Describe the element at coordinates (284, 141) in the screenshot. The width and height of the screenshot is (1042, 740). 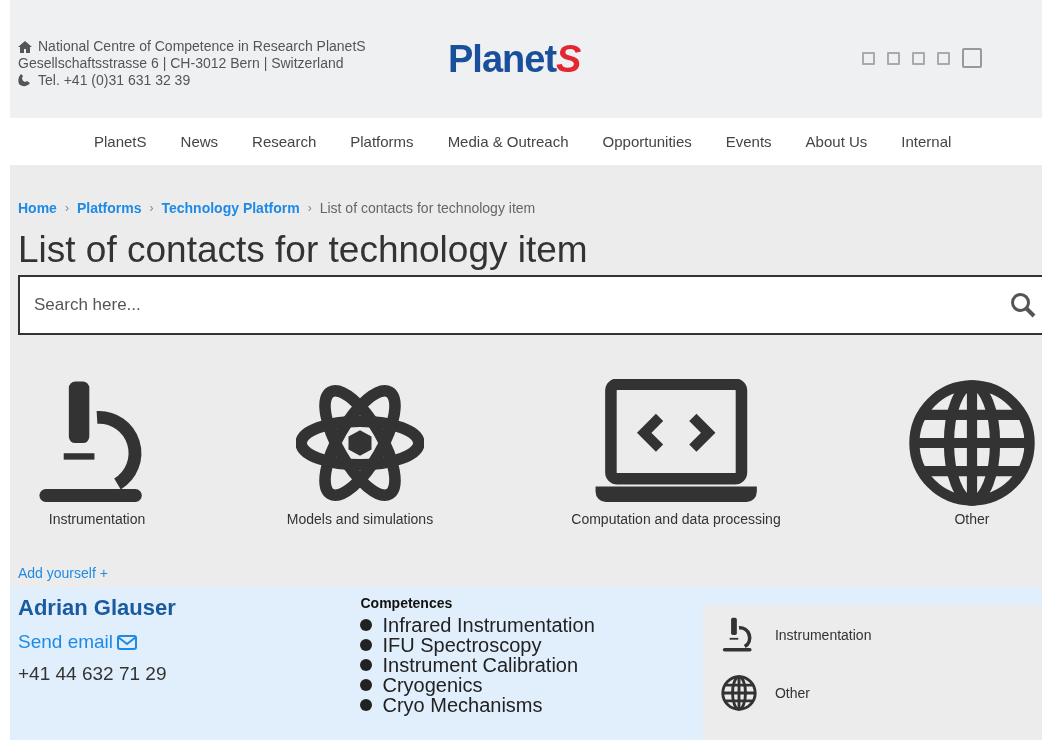
I see `nav-link: Research` at that location.